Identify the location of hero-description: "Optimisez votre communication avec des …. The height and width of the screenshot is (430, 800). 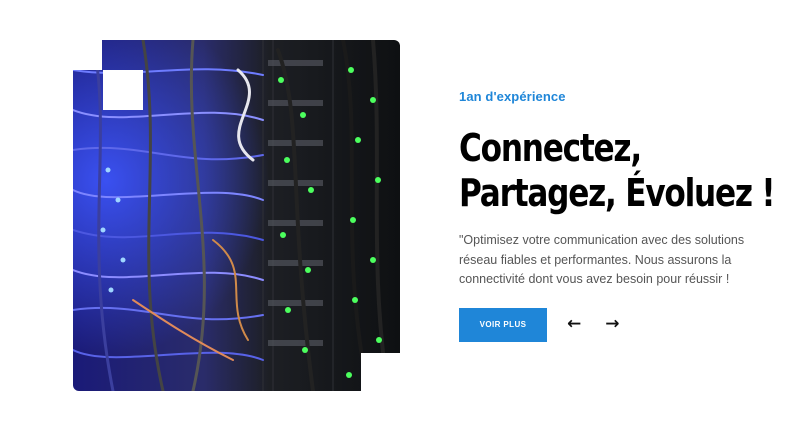
(602, 259).